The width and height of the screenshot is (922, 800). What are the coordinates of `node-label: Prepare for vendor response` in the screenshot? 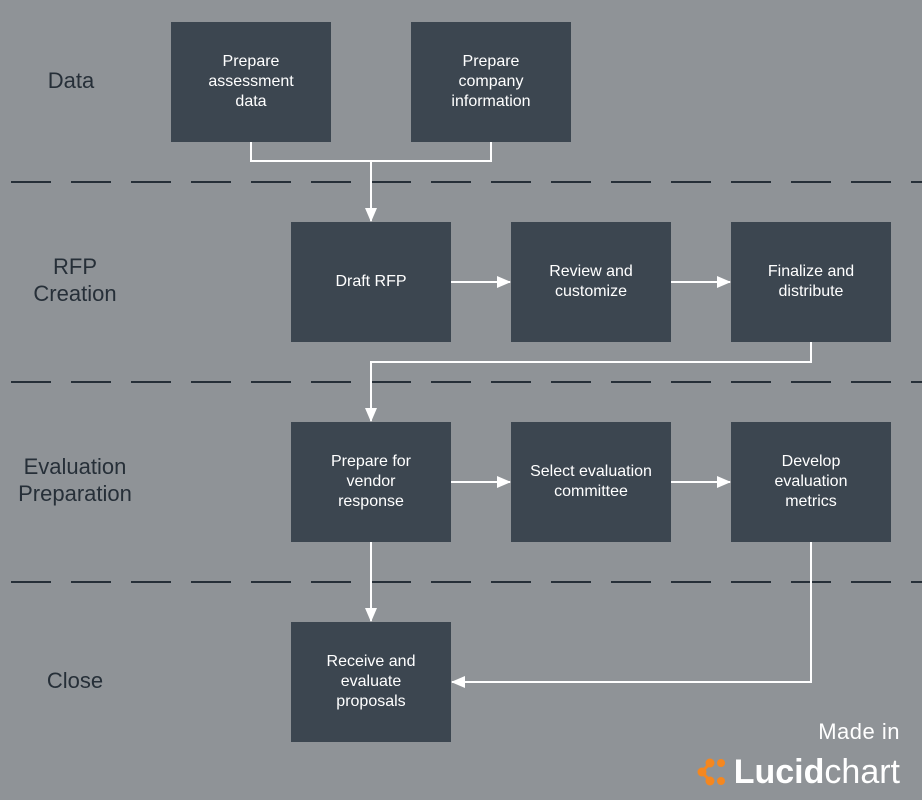 It's located at (371, 481).